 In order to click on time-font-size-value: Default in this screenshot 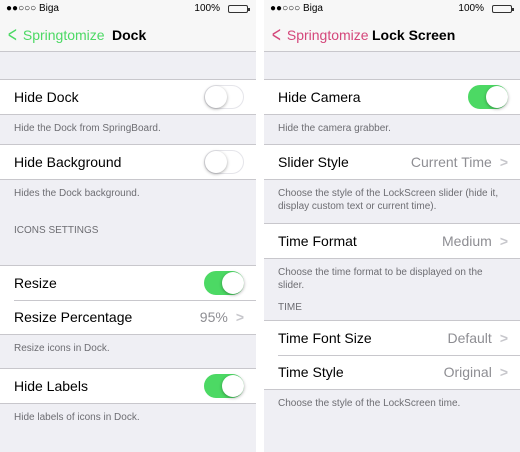, I will do `click(469, 338)`.